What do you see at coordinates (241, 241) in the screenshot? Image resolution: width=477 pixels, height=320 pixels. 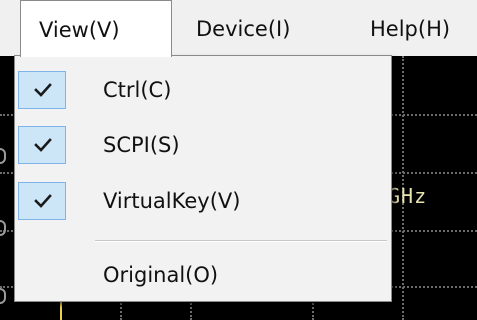 I see `menu-separator` at bounding box center [241, 241].